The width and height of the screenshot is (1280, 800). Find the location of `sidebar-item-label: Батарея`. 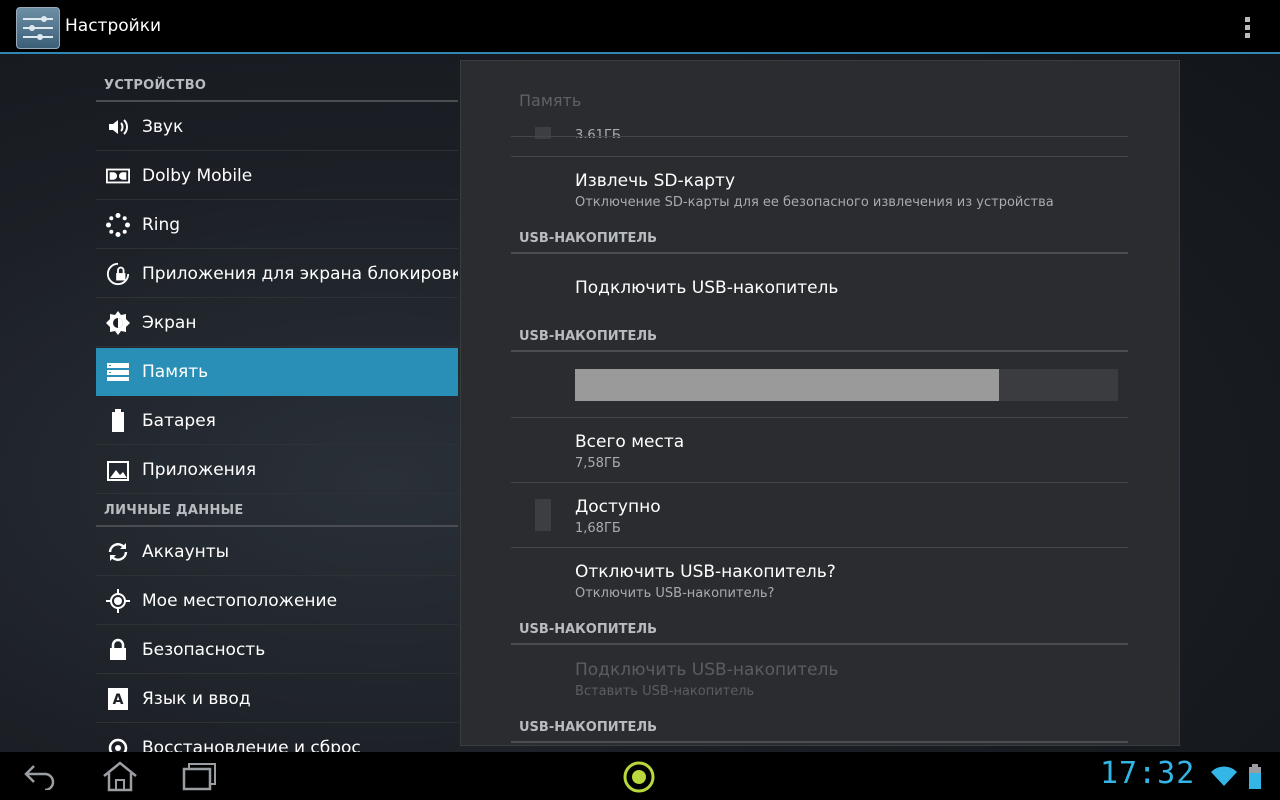

sidebar-item-label: Батарея is located at coordinates (179, 420).